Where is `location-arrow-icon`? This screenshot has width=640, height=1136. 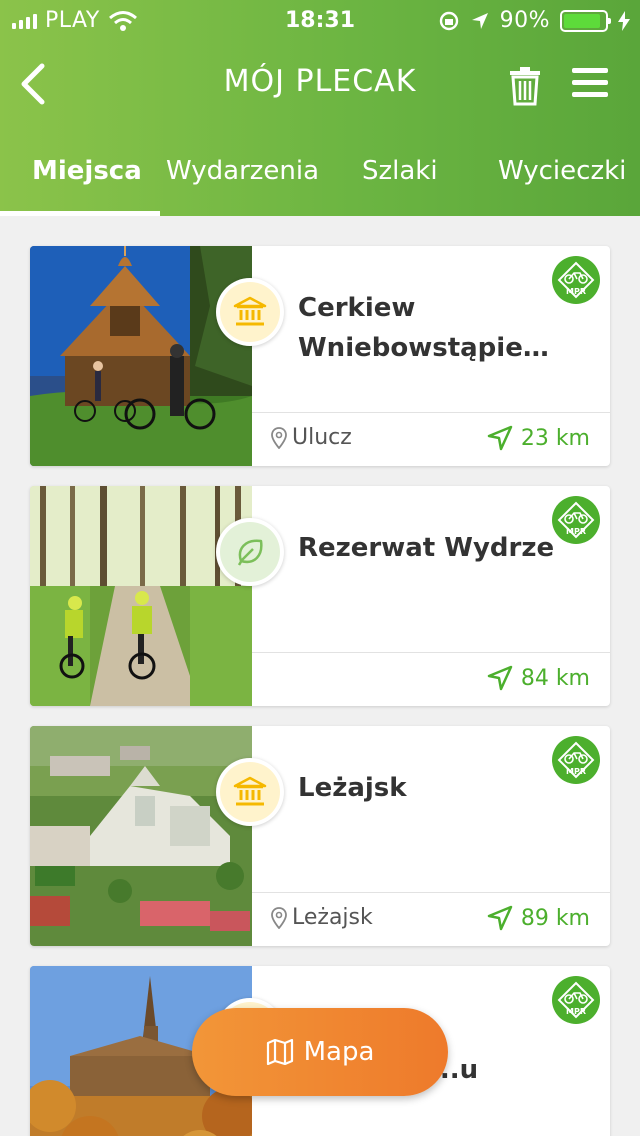 location-arrow-icon is located at coordinates (479, 20).